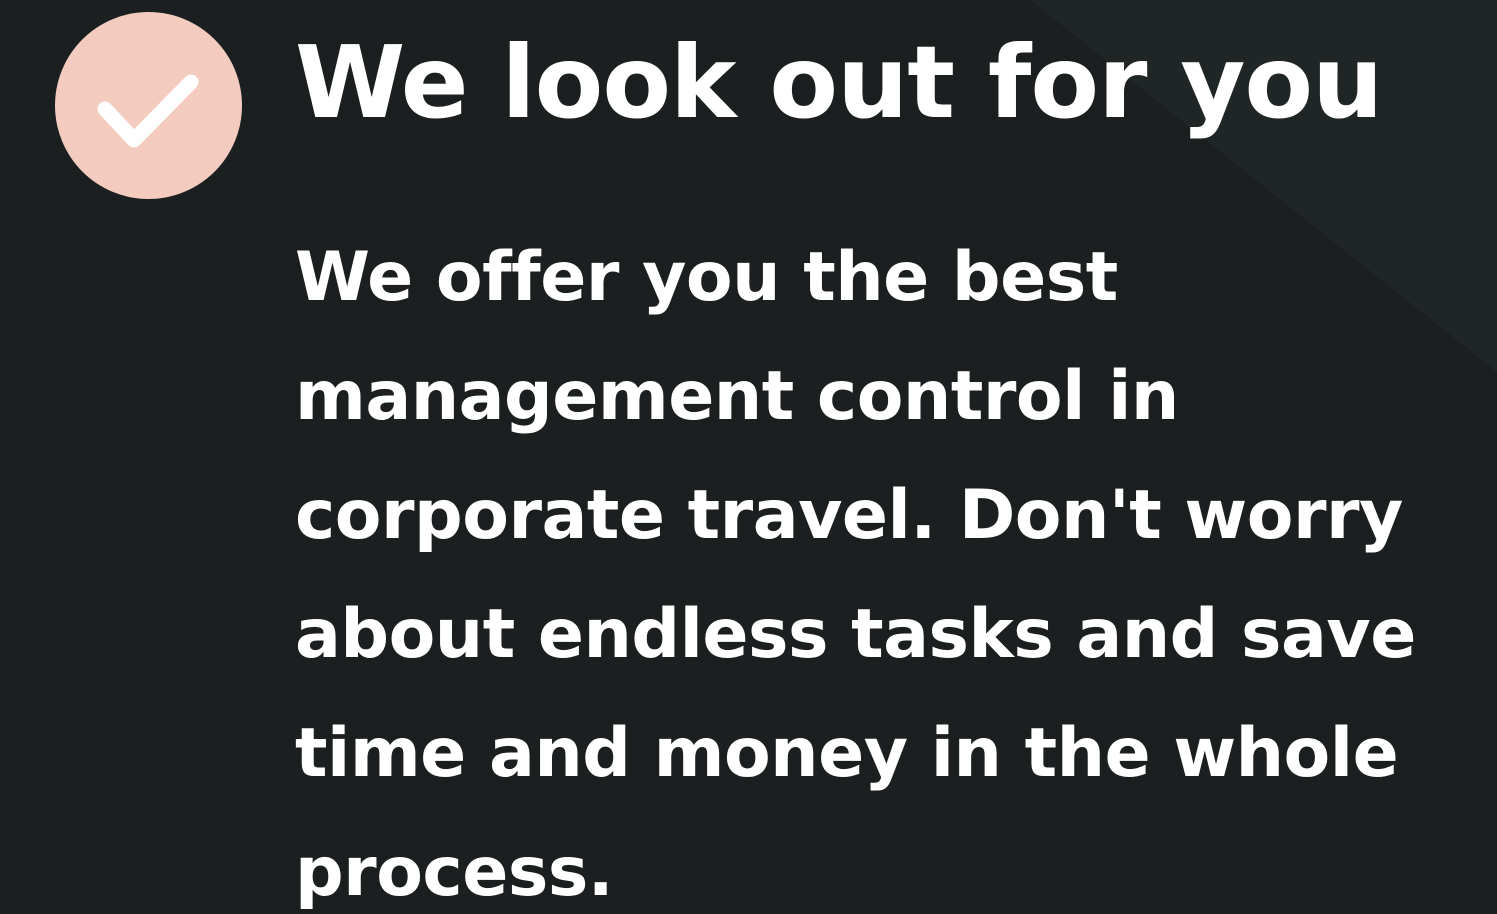 The height and width of the screenshot is (914, 1497). Describe the element at coordinates (148, 111) in the screenshot. I see `checkmark-icon` at that location.